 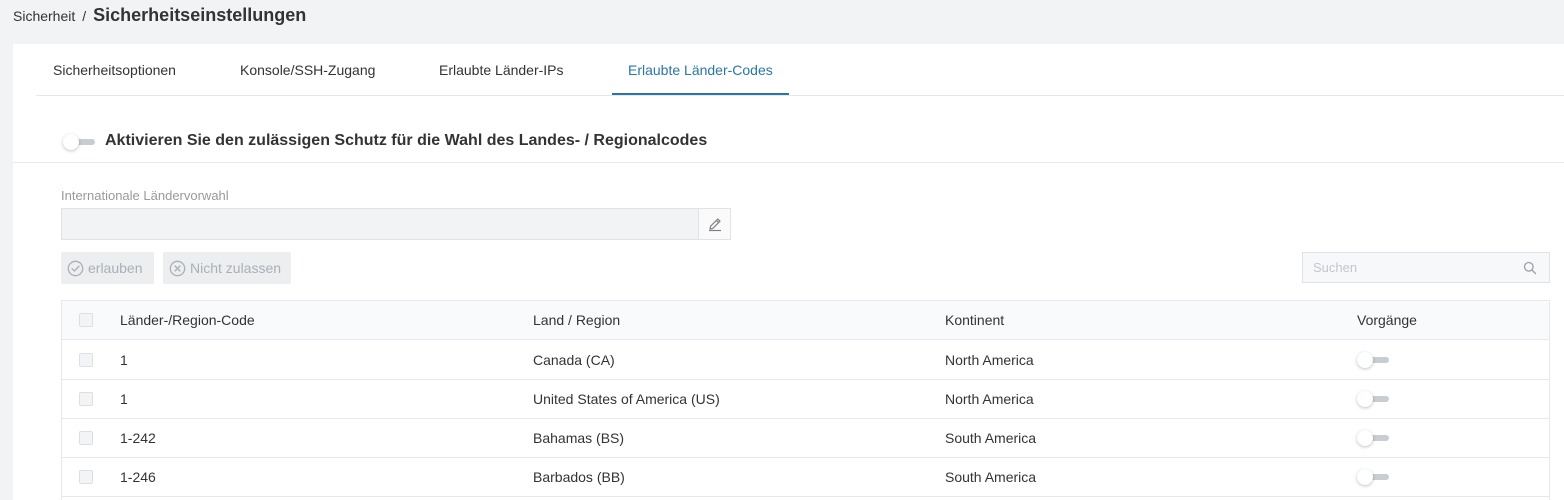 I want to click on search-icon, so click(x=1530, y=268).